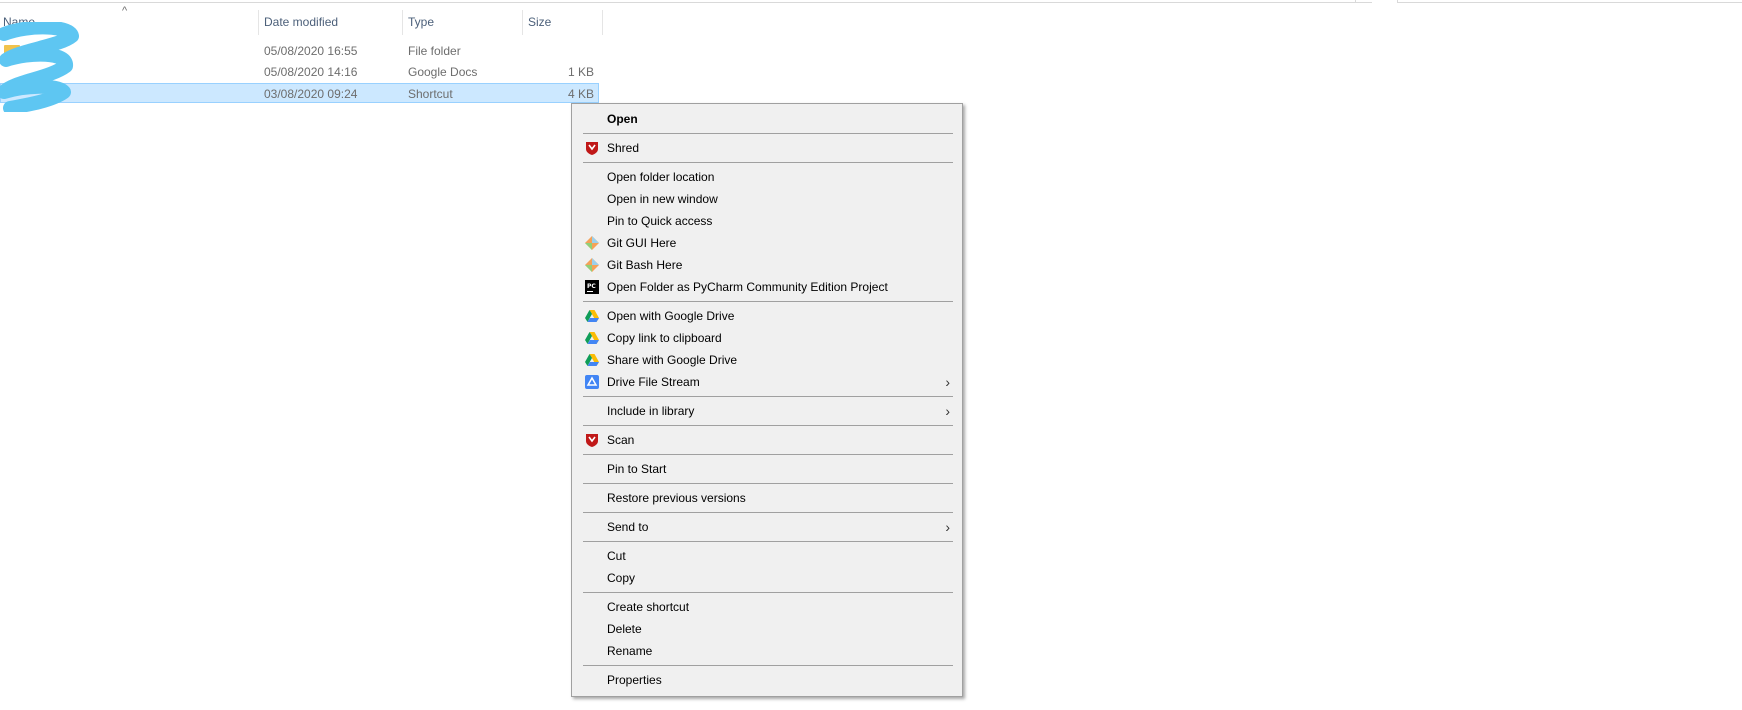 The height and width of the screenshot is (710, 1742). Describe the element at coordinates (311, 94) in the screenshot. I see `file-date-modified: 03/08/2020 09:24` at that location.